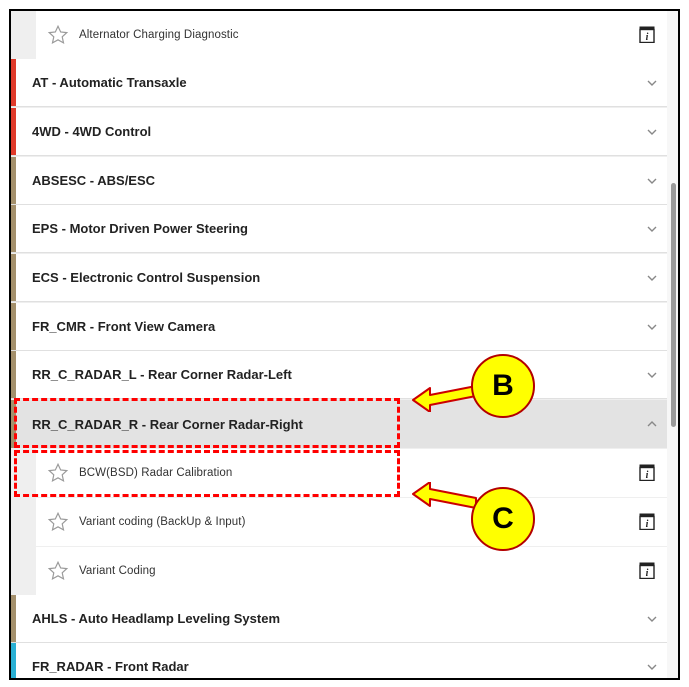  I want to click on section-at: AT - Automatic Transaxle, so click(340, 83).